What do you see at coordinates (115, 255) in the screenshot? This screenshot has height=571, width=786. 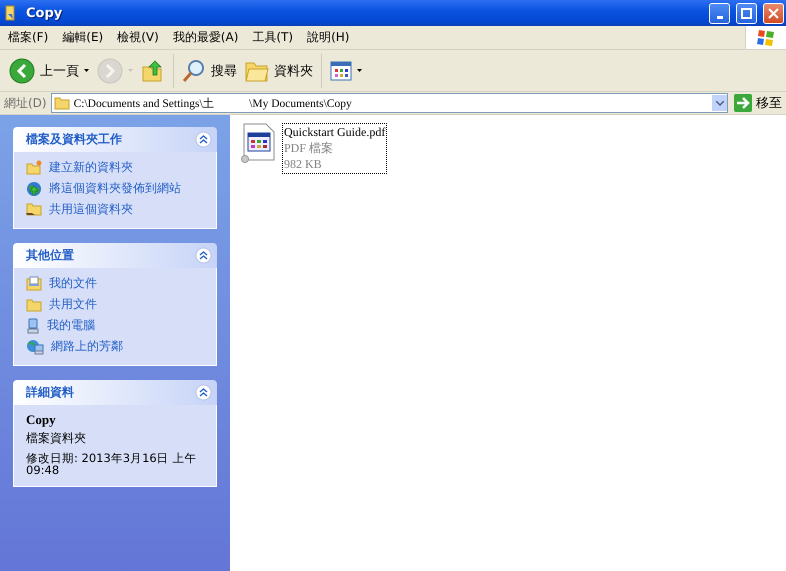 I see `panel-header: 其他位置` at bounding box center [115, 255].